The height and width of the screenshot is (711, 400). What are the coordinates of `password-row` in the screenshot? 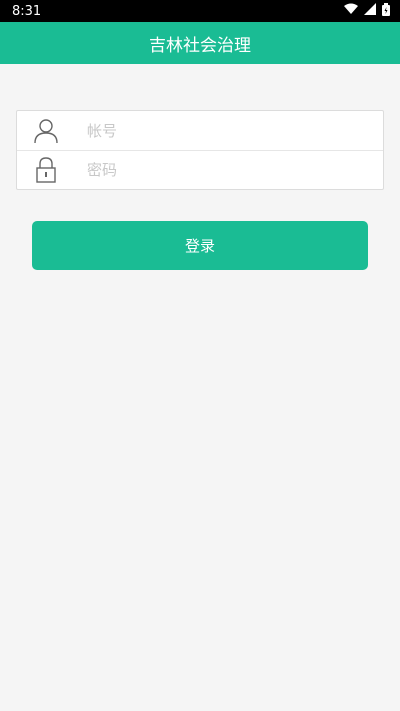 It's located at (200, 169).